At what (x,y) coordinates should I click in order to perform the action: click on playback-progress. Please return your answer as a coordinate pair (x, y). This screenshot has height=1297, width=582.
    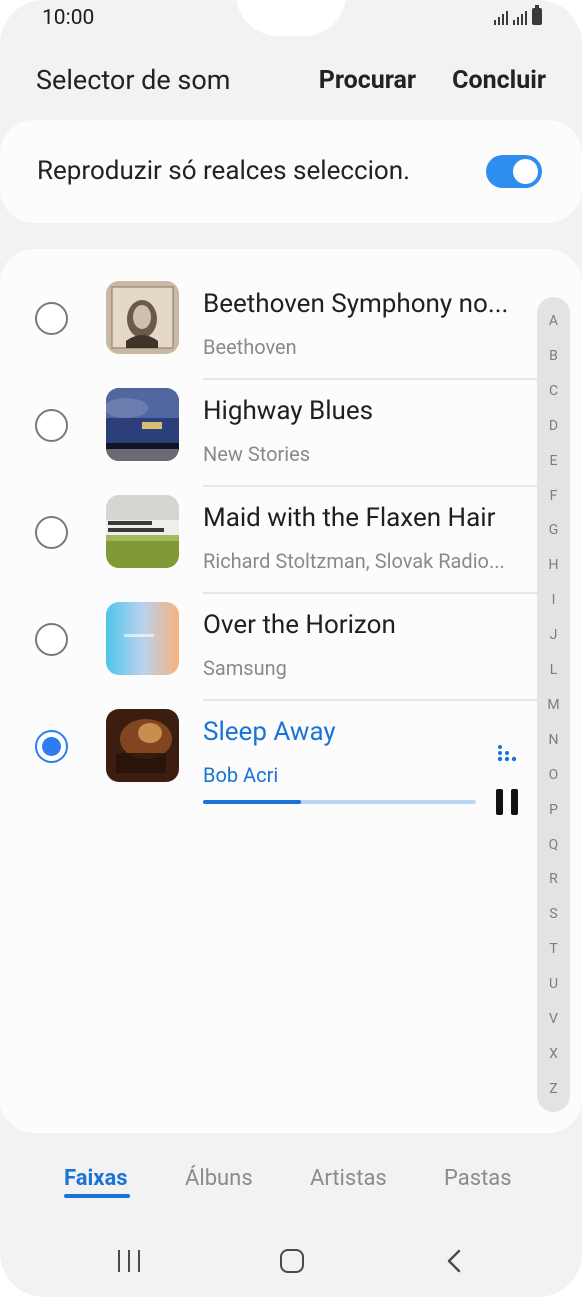
    Looking at the image, I should click on (339, 802).